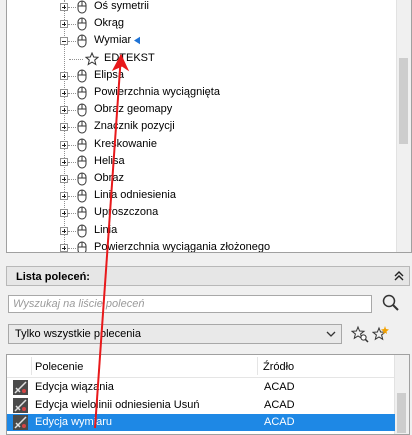 This screenshot has width=412, height=435. I want to click on multileader-remove-icon, so click(20, 405).